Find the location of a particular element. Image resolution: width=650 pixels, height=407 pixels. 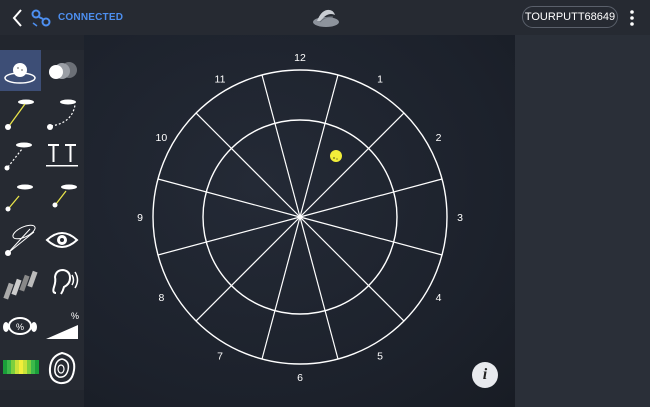

clock-label-3: 3 is located at coordinates (460, 218).